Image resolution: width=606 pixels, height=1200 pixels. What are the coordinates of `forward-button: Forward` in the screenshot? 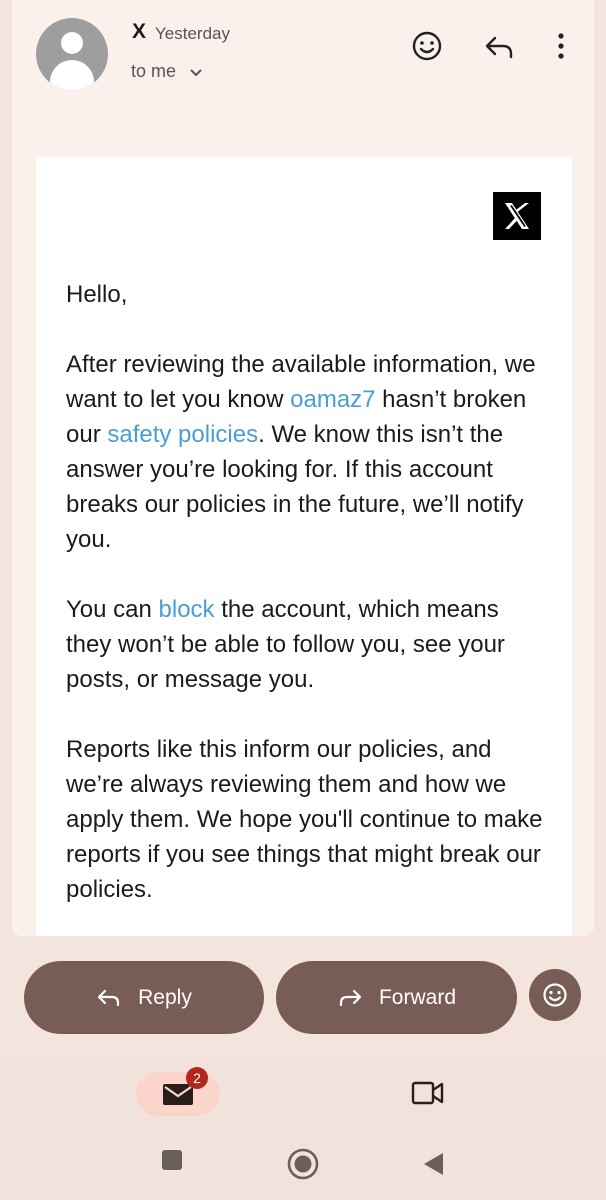 It's located at (396, 997).